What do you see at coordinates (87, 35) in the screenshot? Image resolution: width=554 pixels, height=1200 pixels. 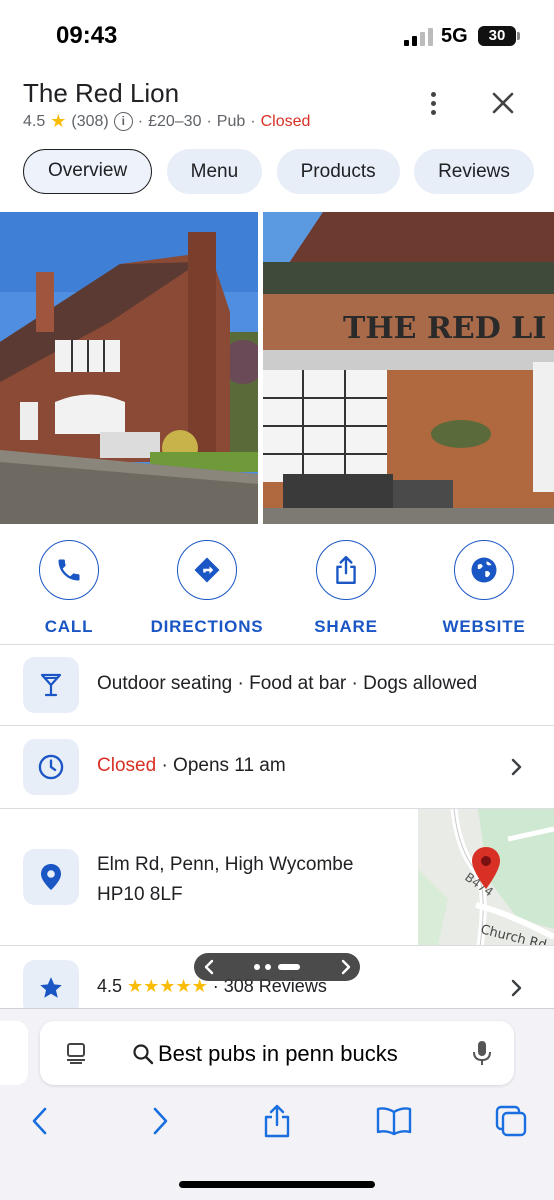 I see `status-time: 09:43` at bounding box center [87, 35].